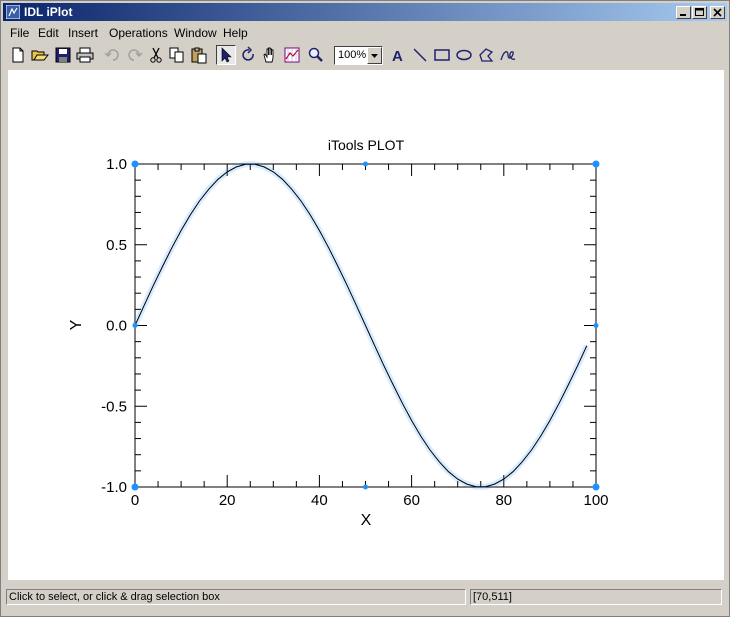 The width and height of the screenshot is (730, 617). I want to click on save-disk-icon, so click(63, 55).